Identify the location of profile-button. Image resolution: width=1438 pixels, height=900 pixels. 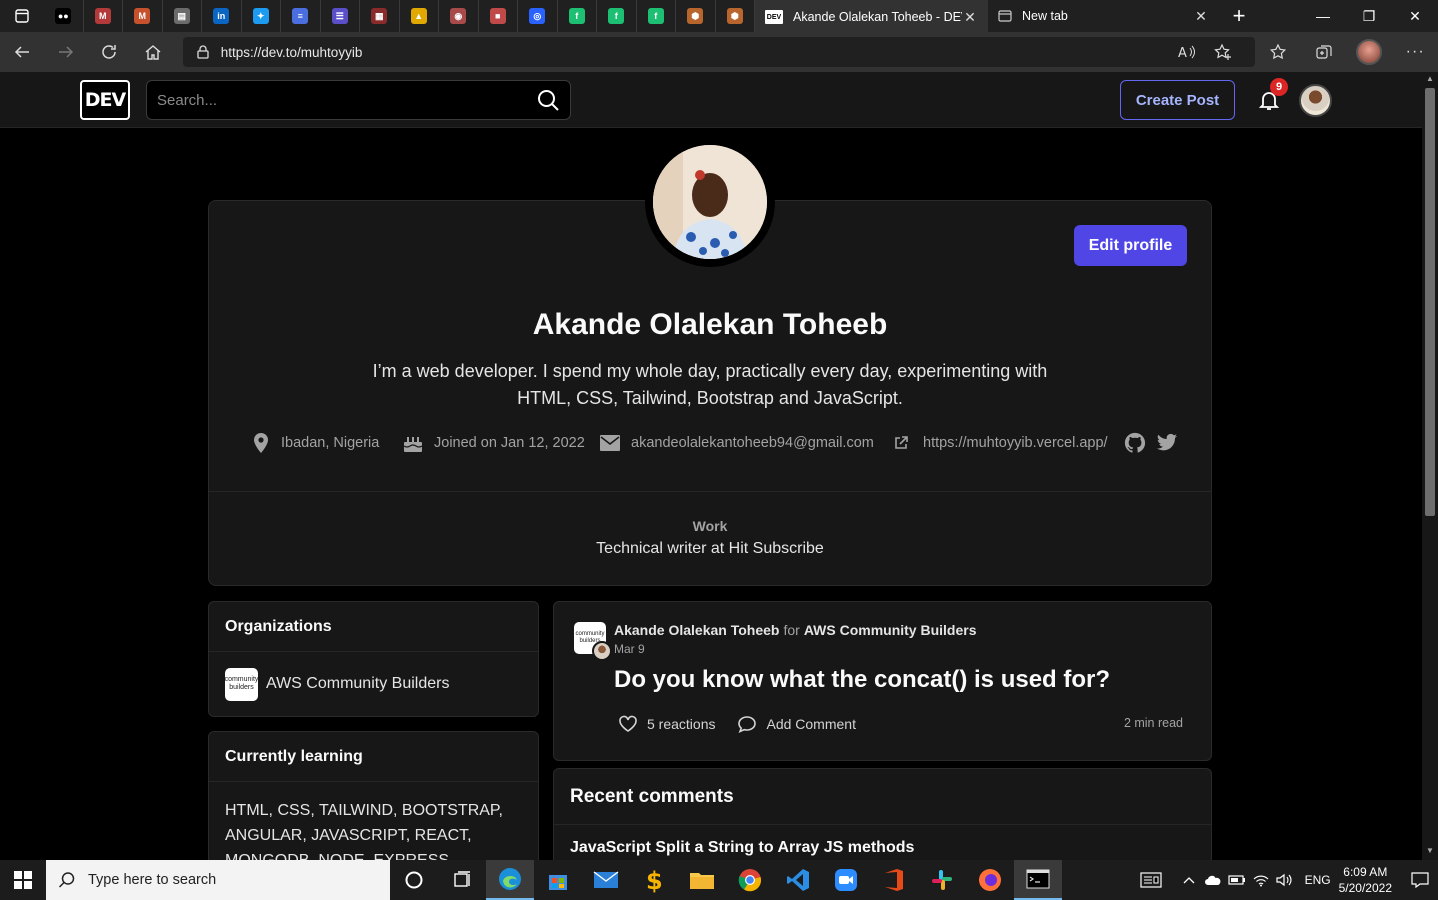
(1370, 52).